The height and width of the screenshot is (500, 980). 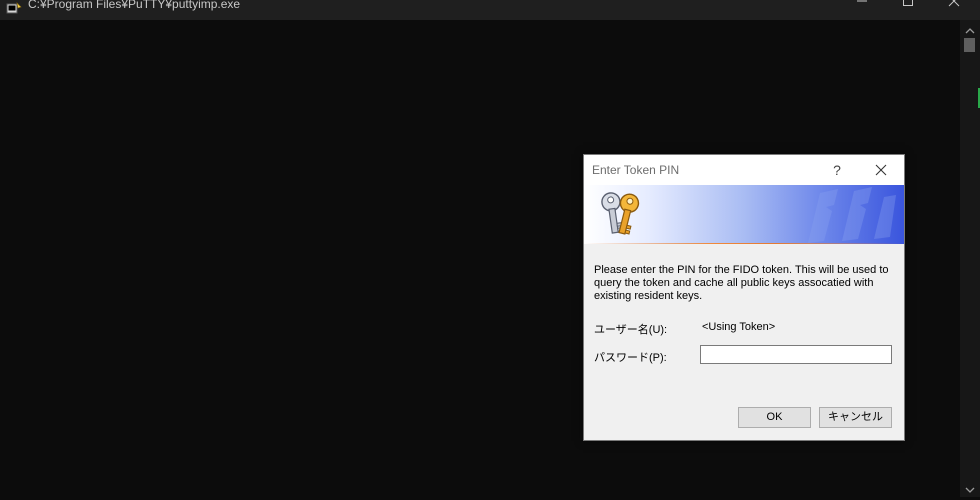 What do you see at coordinates (630, 358) in the screenshot?
I see `password-label: パスワード(P):` at bounding box center [630, 358].